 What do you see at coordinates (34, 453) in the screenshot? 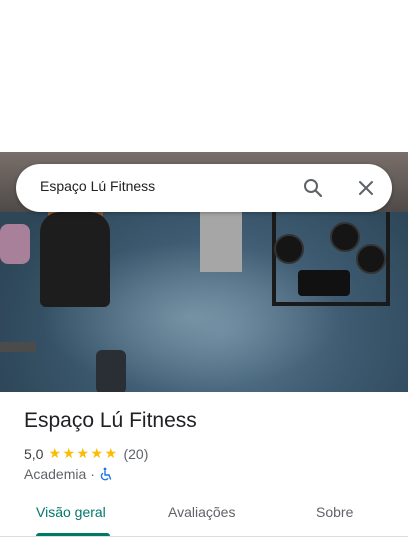
I see `rating-value: 5,0` at bounding box center [34, 453].